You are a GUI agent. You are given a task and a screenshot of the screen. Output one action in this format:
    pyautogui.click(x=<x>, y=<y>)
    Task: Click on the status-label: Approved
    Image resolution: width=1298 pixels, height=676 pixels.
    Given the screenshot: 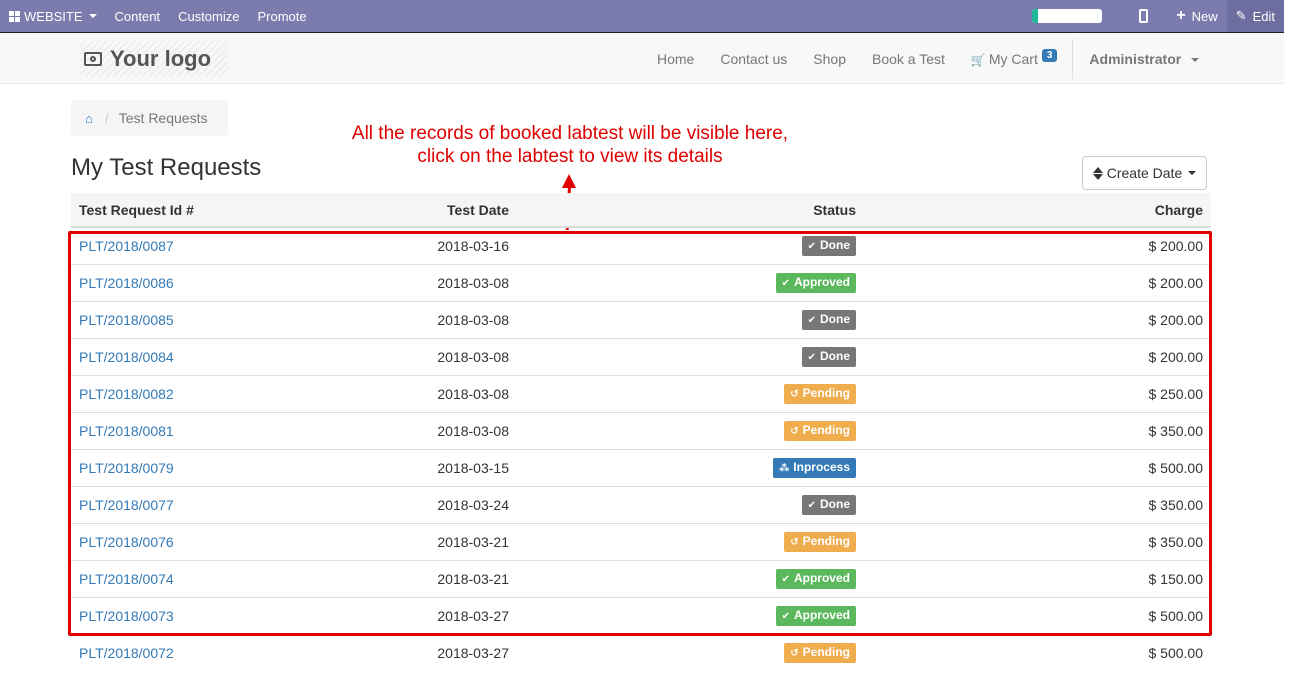 What is the action you would take?
    pyautogui.click(x=821, y=614)
    